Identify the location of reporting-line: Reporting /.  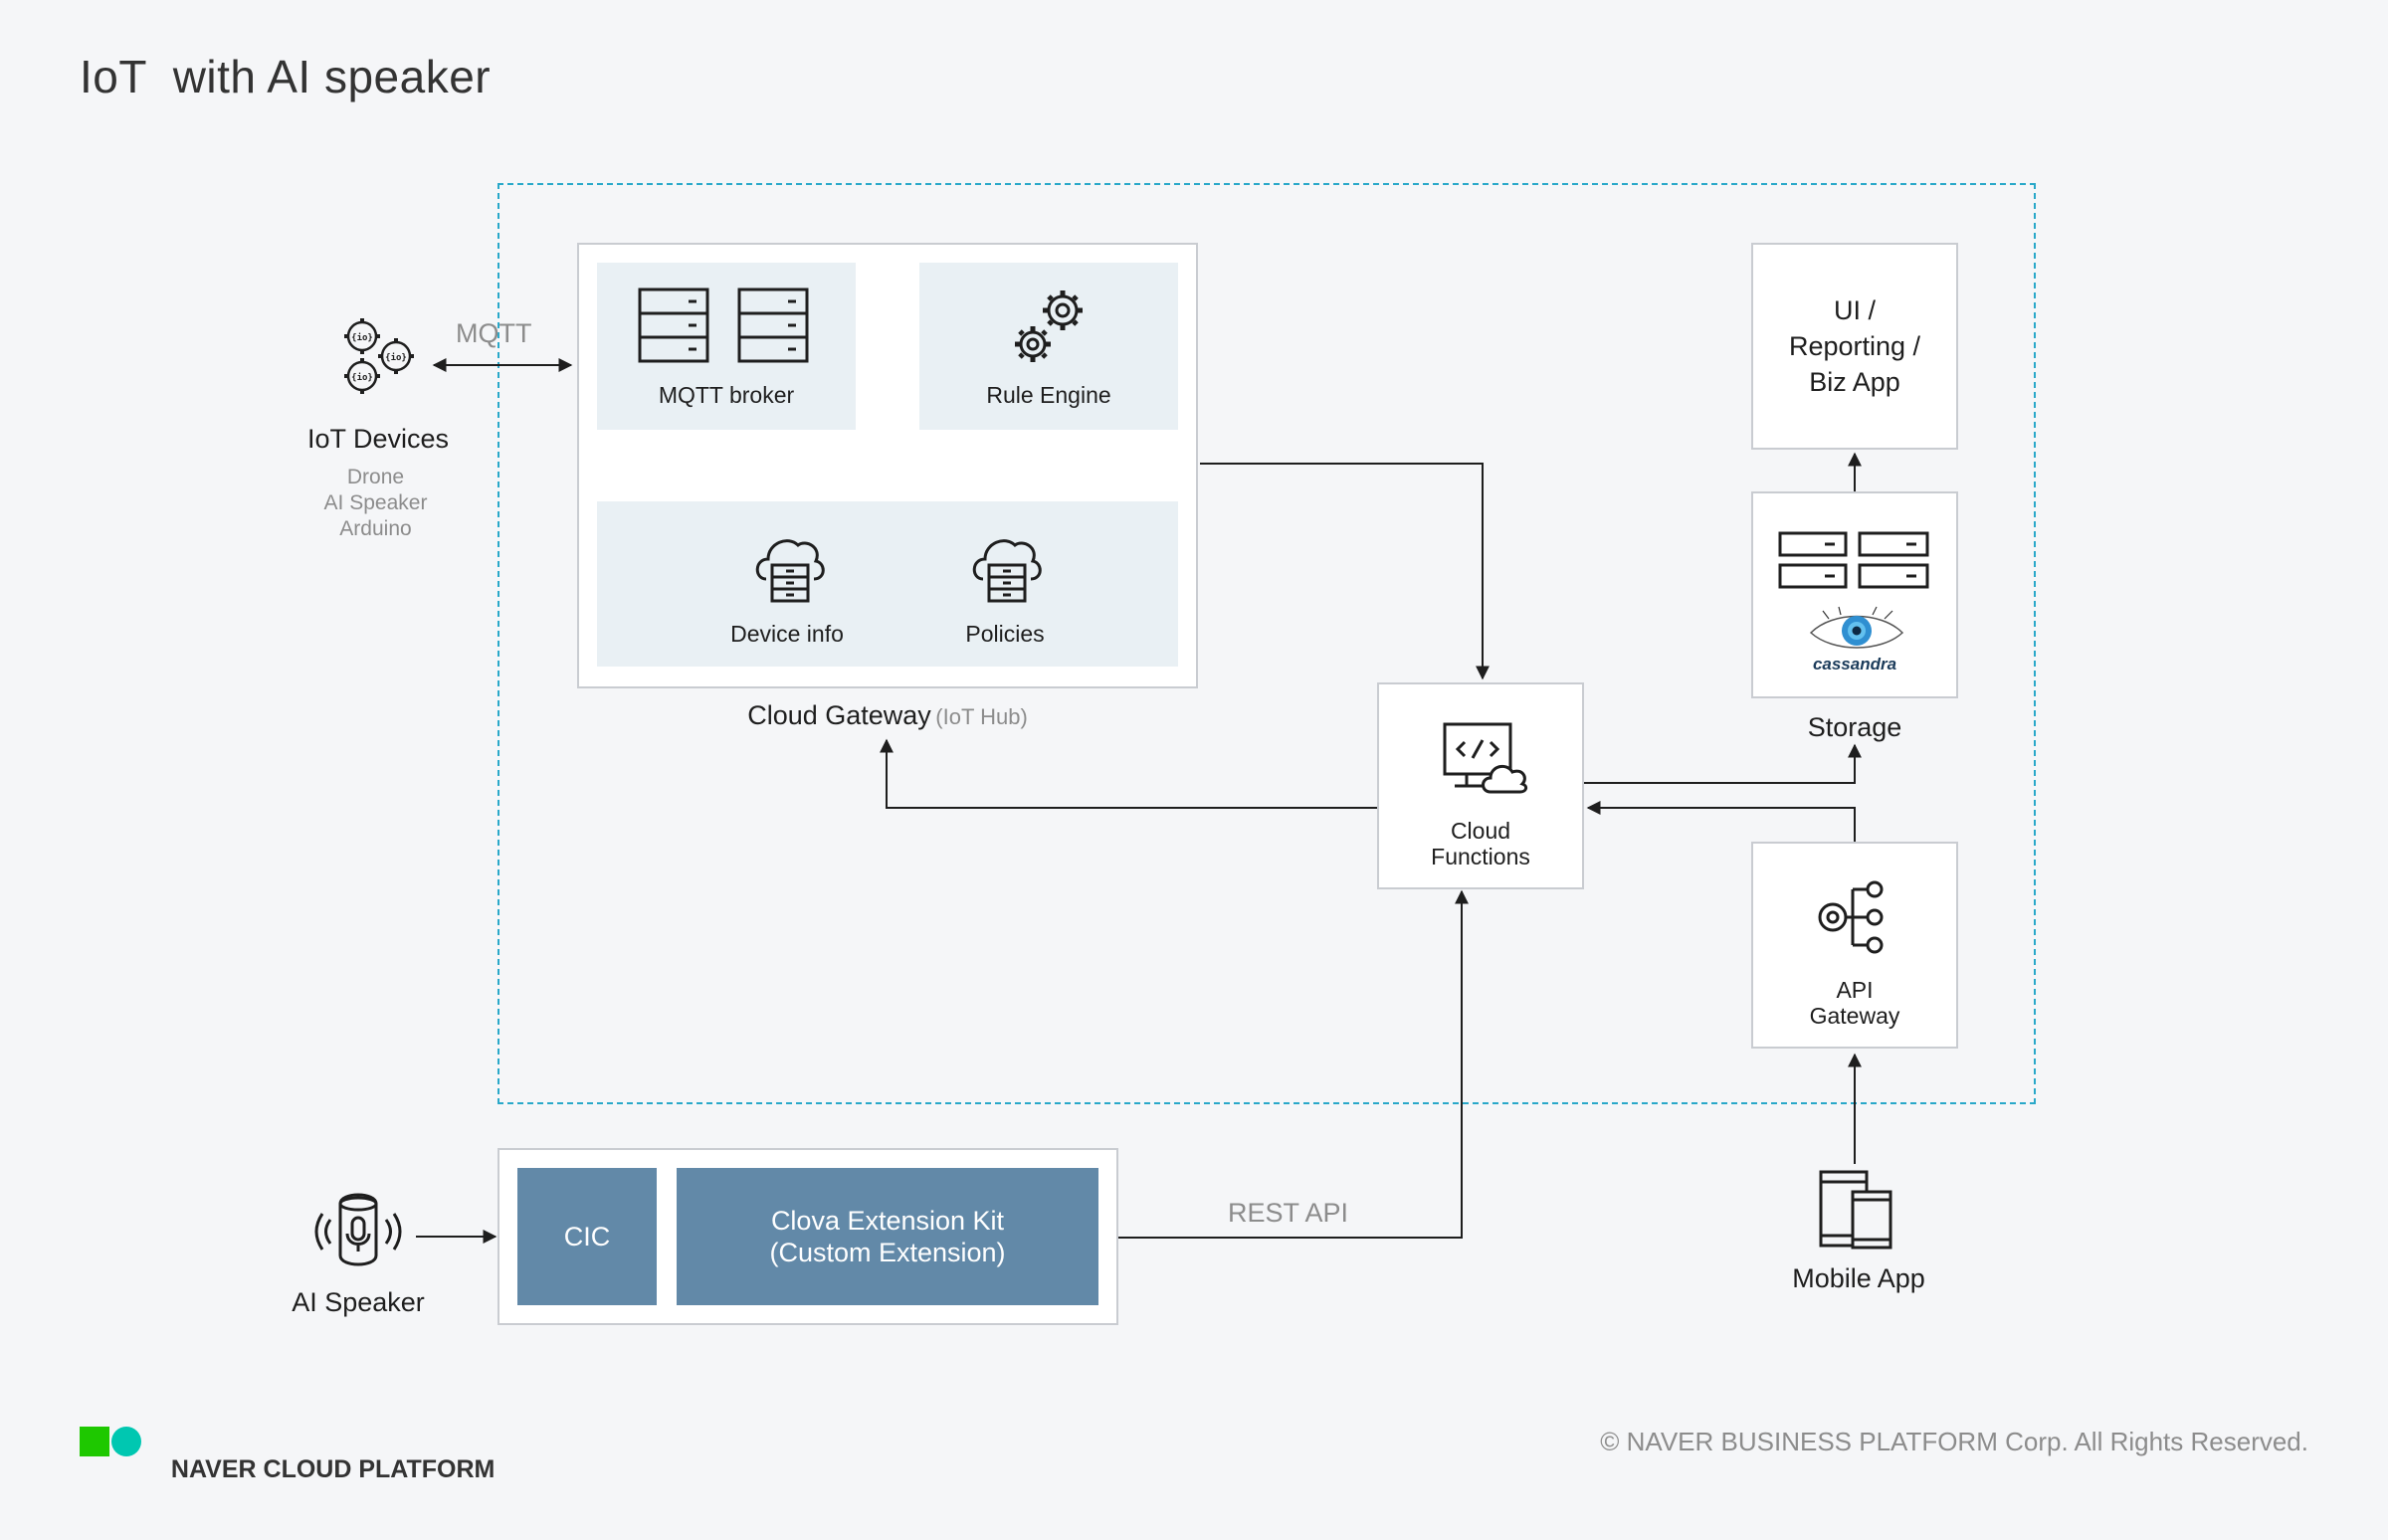
(1854, 346).